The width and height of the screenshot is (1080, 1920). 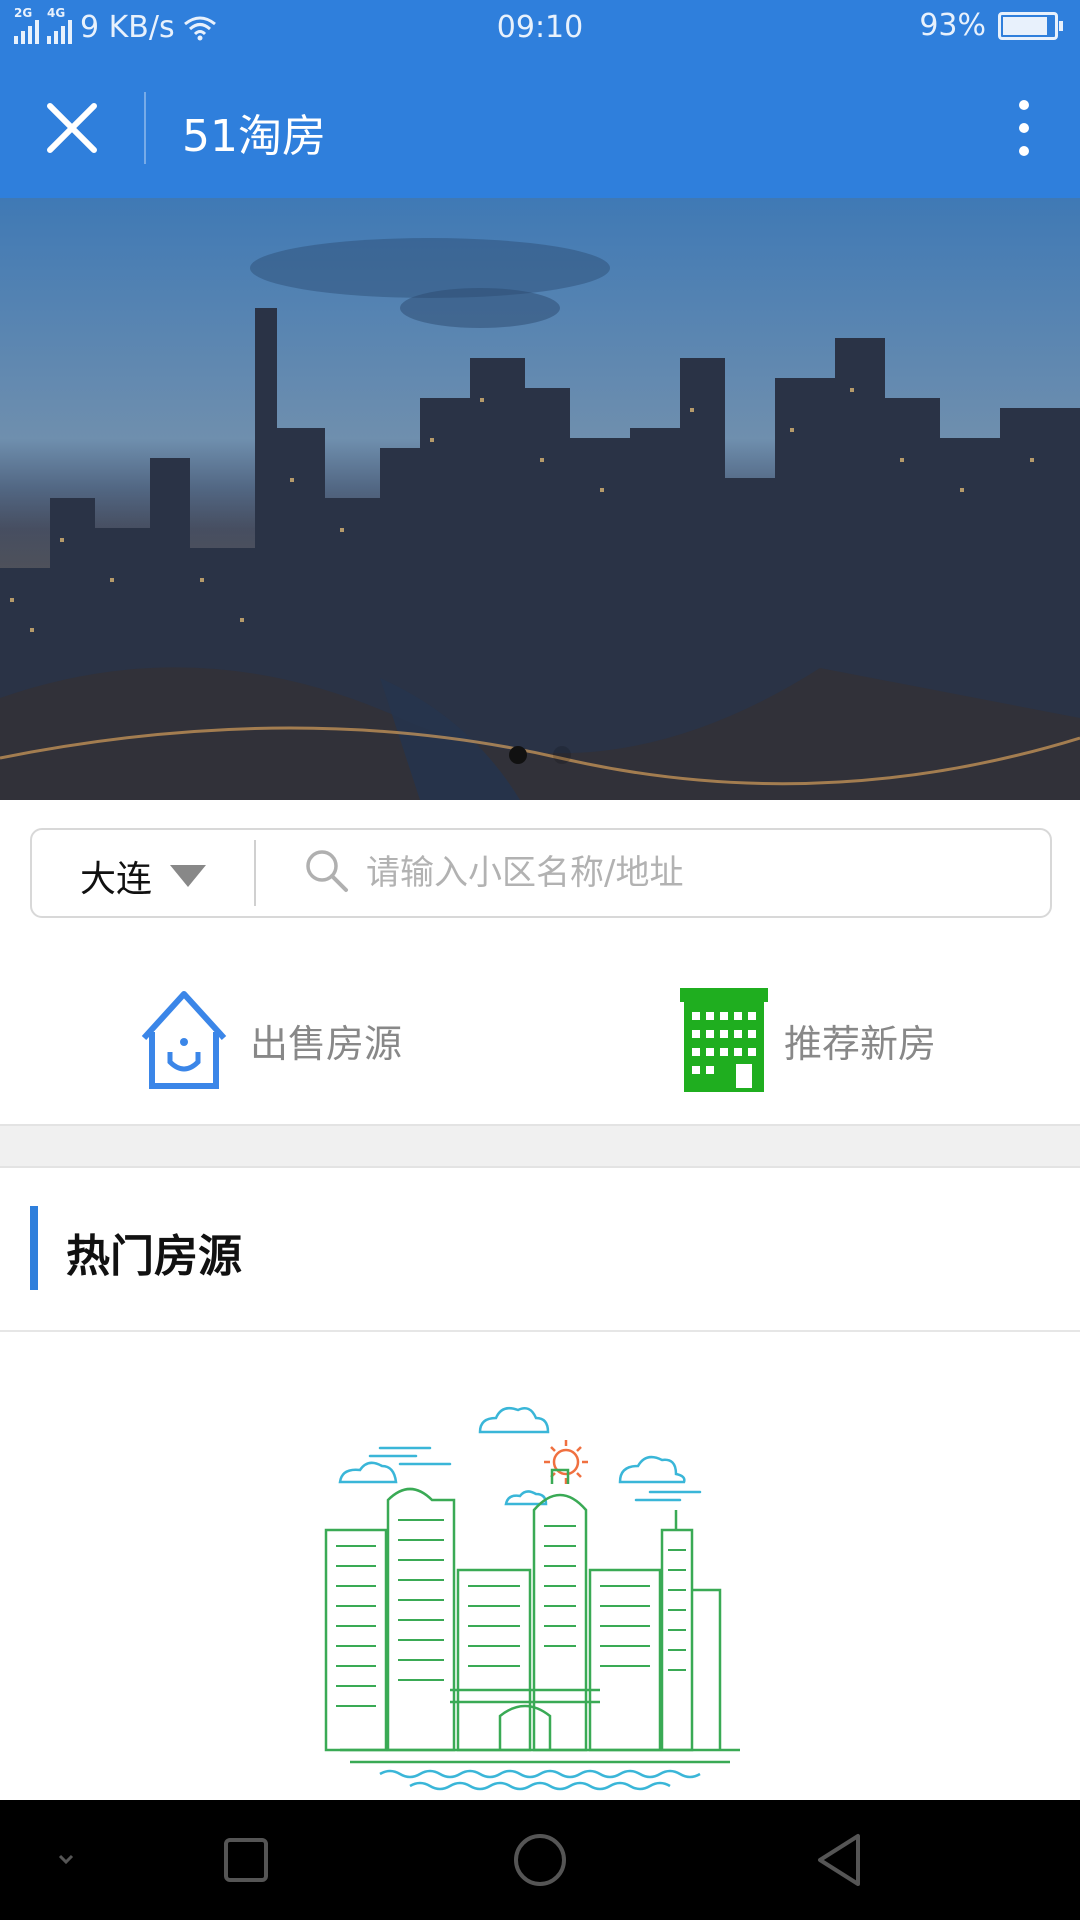 I want to click on recent-apps-button, so click(x=246, y=1860).